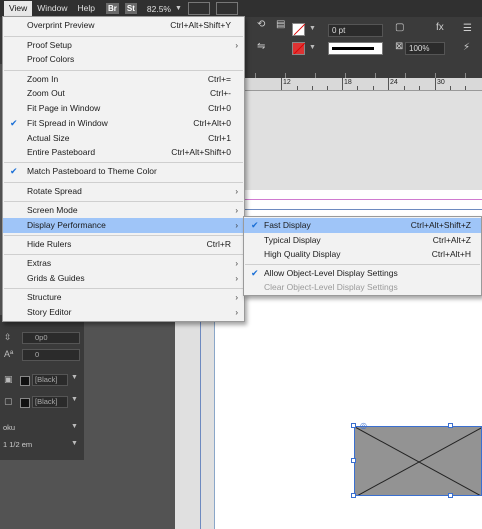 The height and width of the screenshot is (529, 482). What do you see at coordinates (362, 287) in the screenshot?
I see `menu-item-clear-object-level: Clear Object-Level Display Settings` at bounding box center [362, 287].